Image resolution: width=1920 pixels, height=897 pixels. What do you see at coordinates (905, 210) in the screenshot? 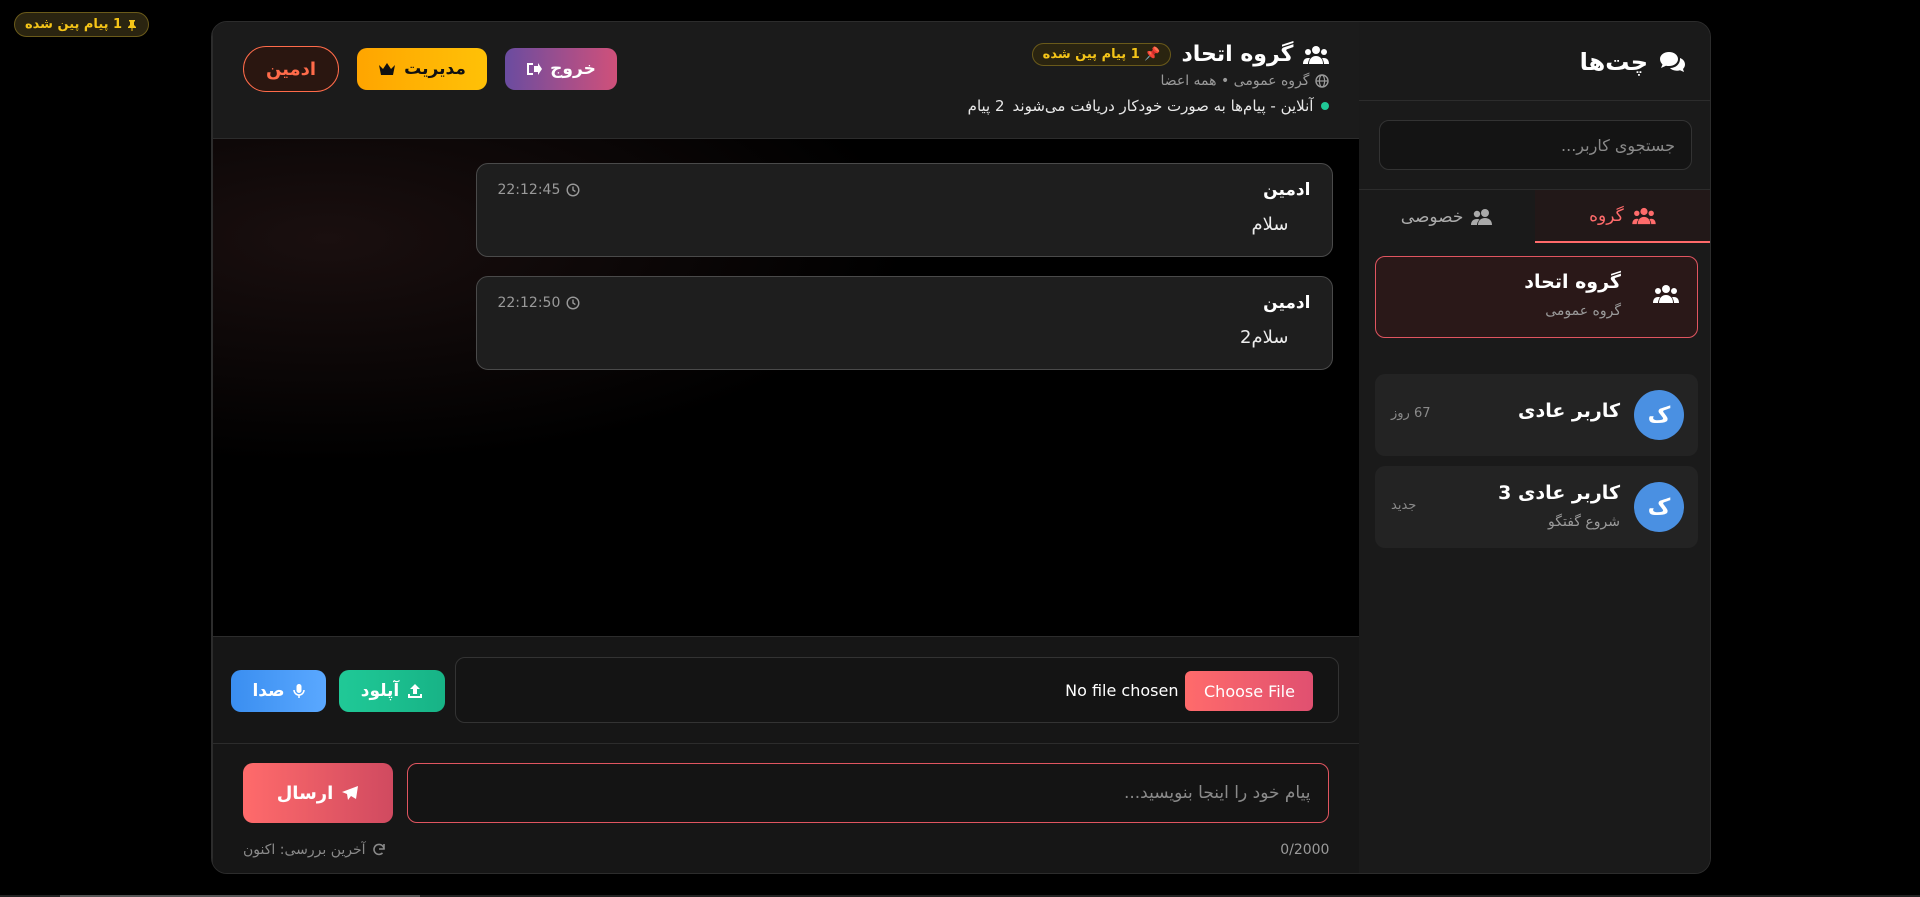
I see `message-bubble: ادمین سلام 22:12:45` at bounding box center [905, 210].